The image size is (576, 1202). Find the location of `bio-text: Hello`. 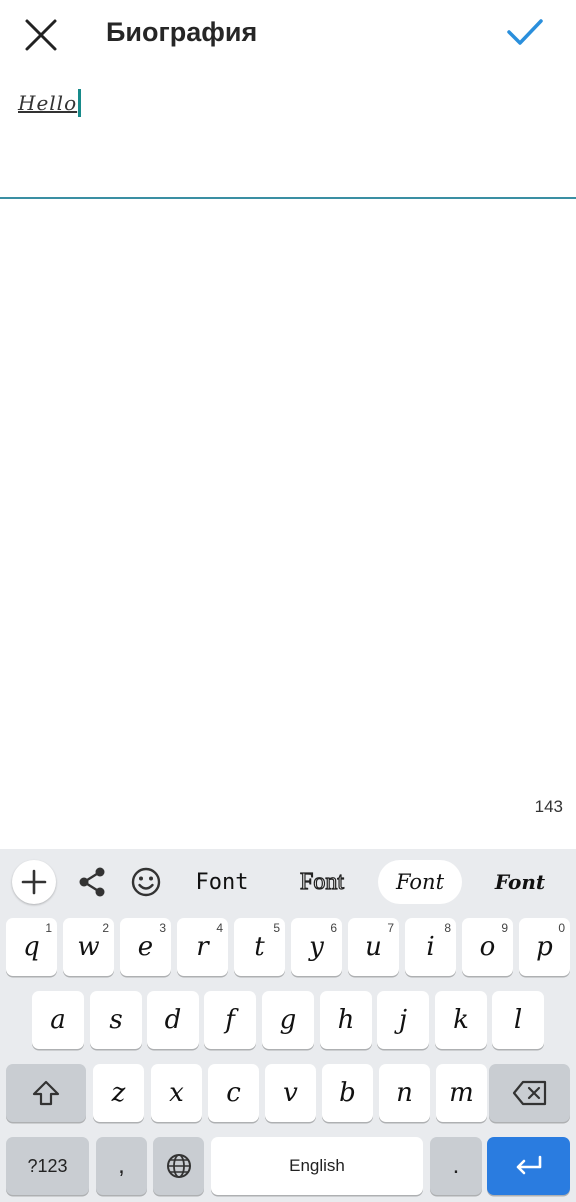

bio-text: Hello is located at coordinates (48, 103).